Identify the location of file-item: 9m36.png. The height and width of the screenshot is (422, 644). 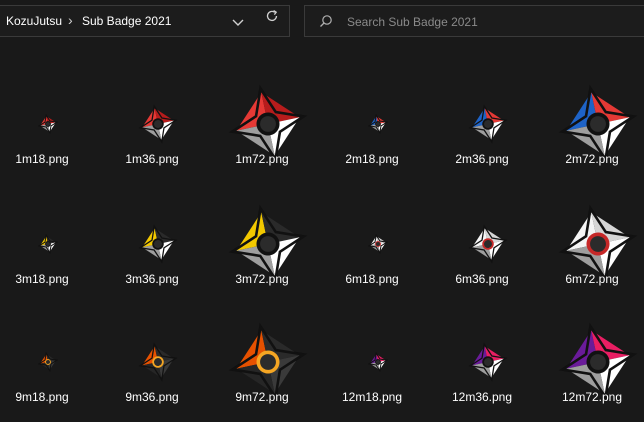
(152, 366).